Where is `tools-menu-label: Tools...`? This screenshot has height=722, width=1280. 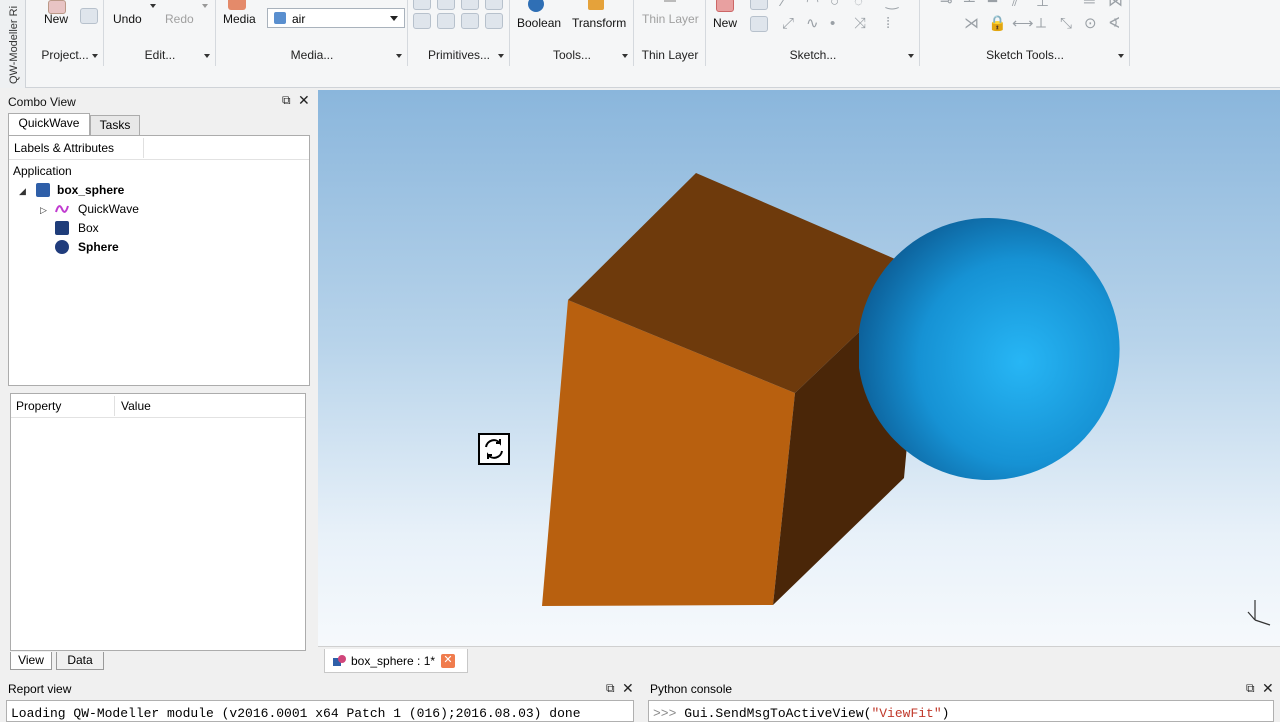 tools-menu-label: Tools... is located at coordinates (571, 55).